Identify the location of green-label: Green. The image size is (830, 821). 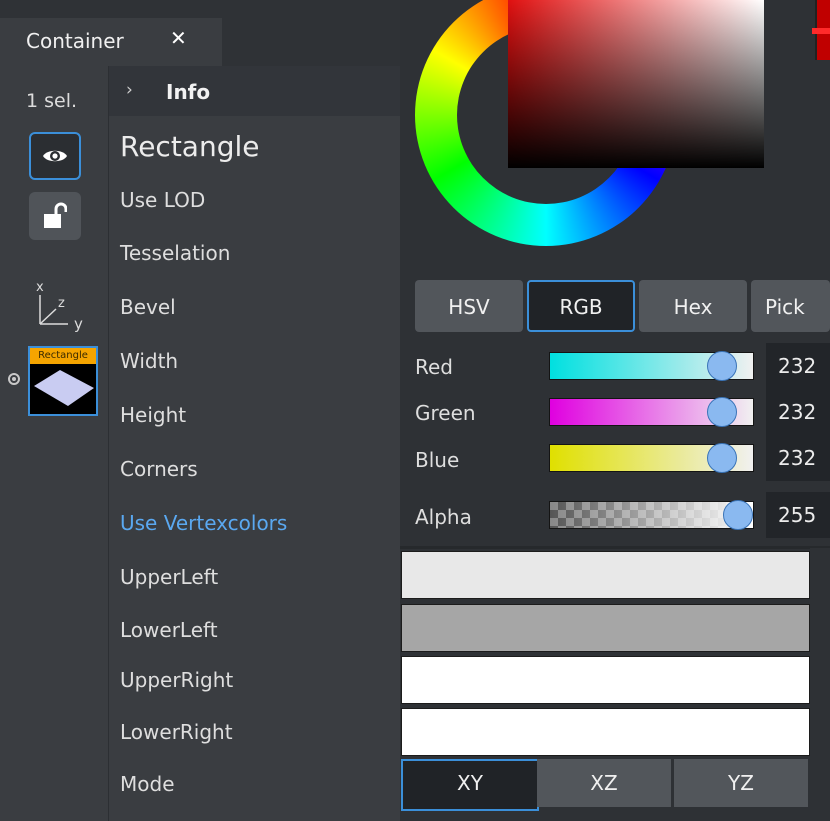
(445, 413).